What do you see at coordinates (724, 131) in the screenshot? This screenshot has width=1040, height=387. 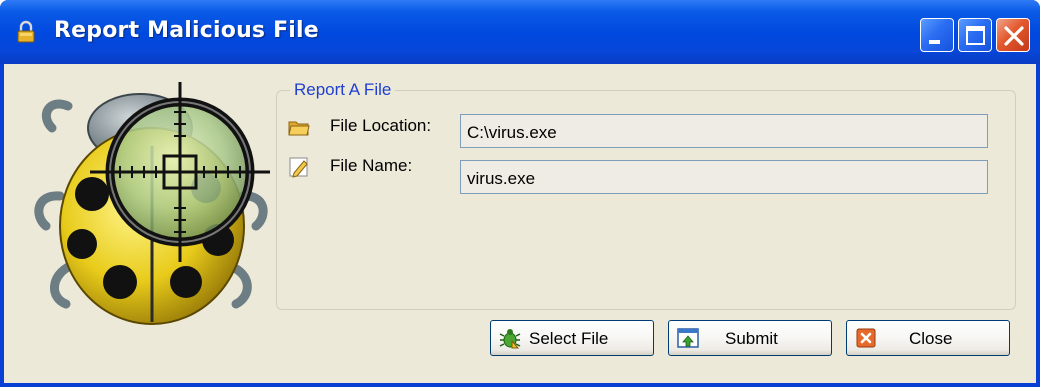 I see `file-location-field: C:\virus.exe` at bounding box center [724, 131].